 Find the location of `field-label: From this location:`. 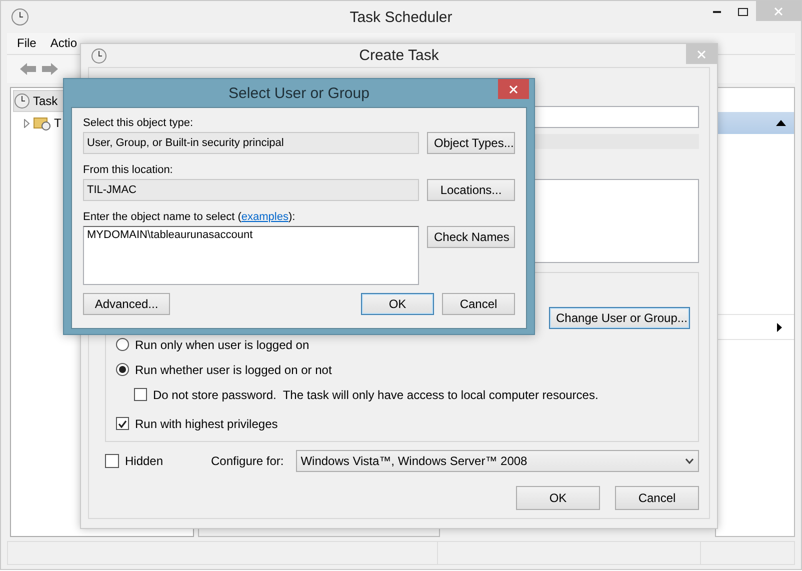

field-label: From this location: is located at coordinates (128, 170).